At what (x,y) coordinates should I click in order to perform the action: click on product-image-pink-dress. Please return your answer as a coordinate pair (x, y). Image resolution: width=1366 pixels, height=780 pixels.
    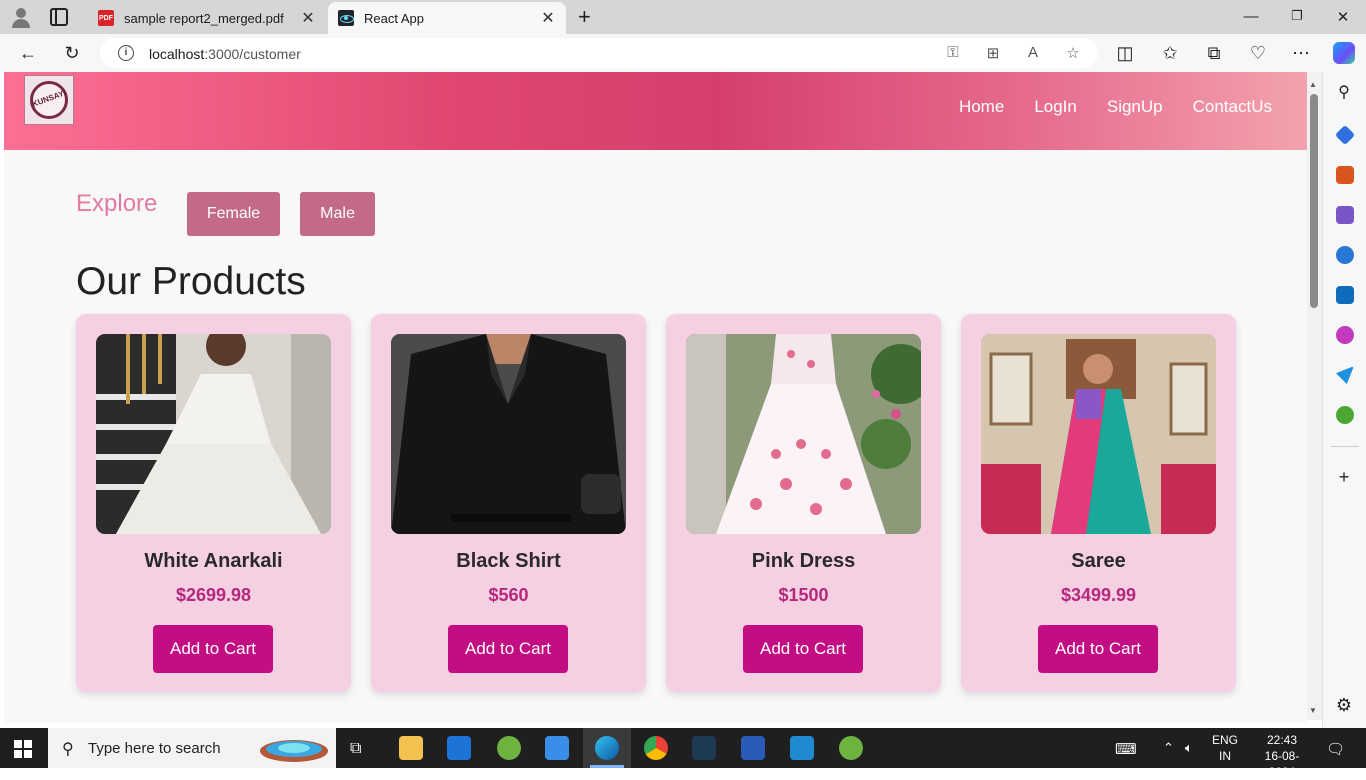
    Looking at the image, I should click on (803, 434).